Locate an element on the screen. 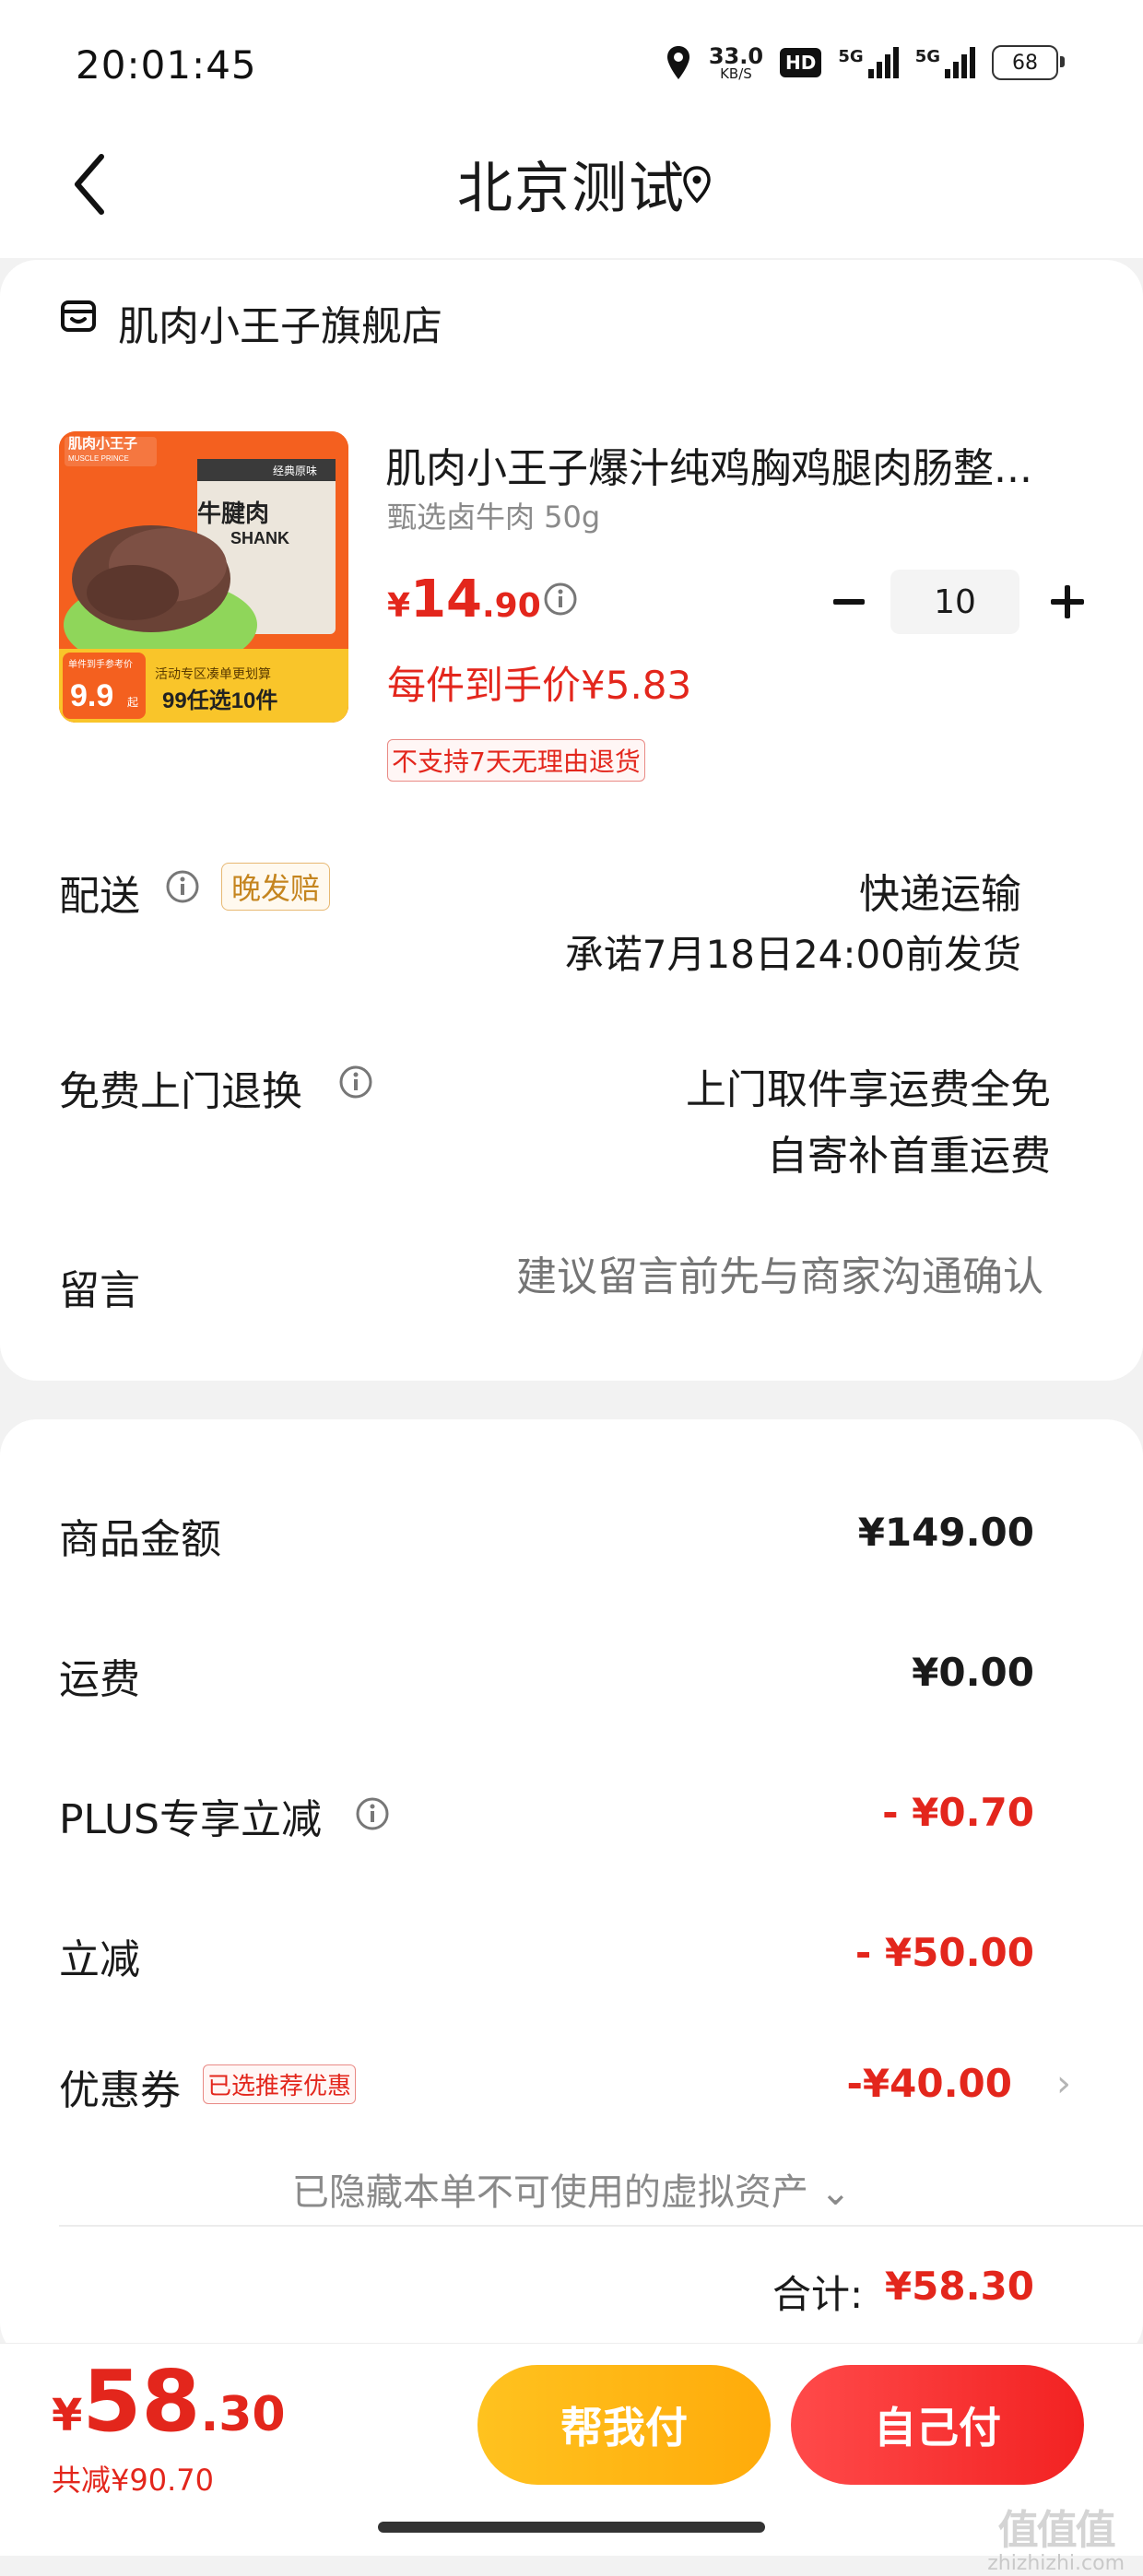 This screenshot has width=1143, height=2576. delivery-promise: 承诺7月18日24:00前发货 is located at coordinates (793, 951).